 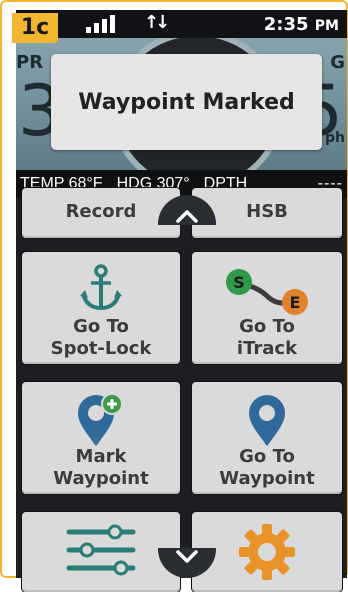 I want to click on itrack-start-letter: S, so click(x=239, y=282).